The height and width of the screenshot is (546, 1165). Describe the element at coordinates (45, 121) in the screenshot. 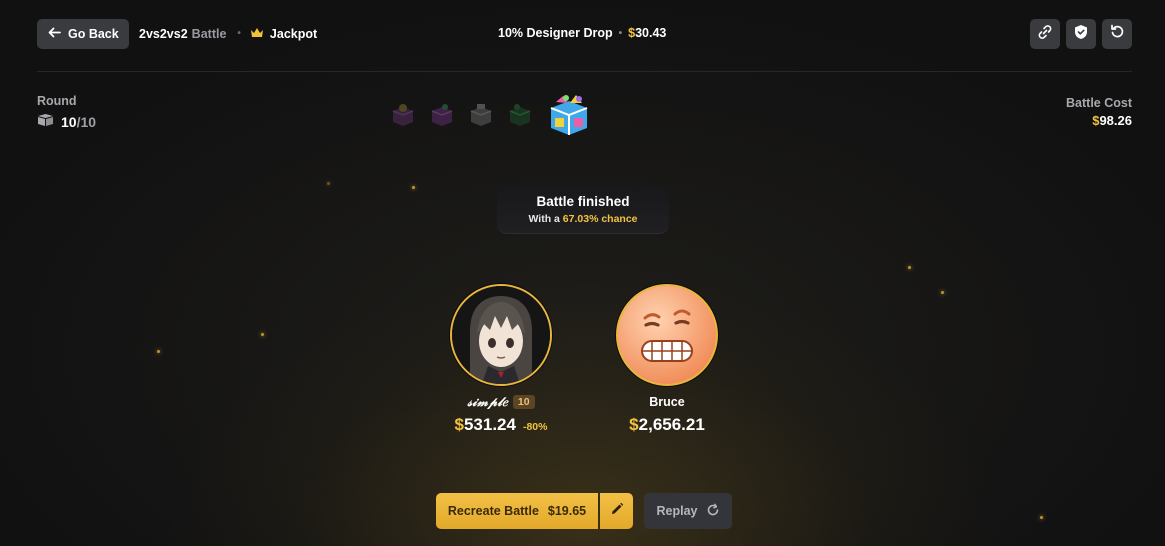

I see `box-icon` at that location.